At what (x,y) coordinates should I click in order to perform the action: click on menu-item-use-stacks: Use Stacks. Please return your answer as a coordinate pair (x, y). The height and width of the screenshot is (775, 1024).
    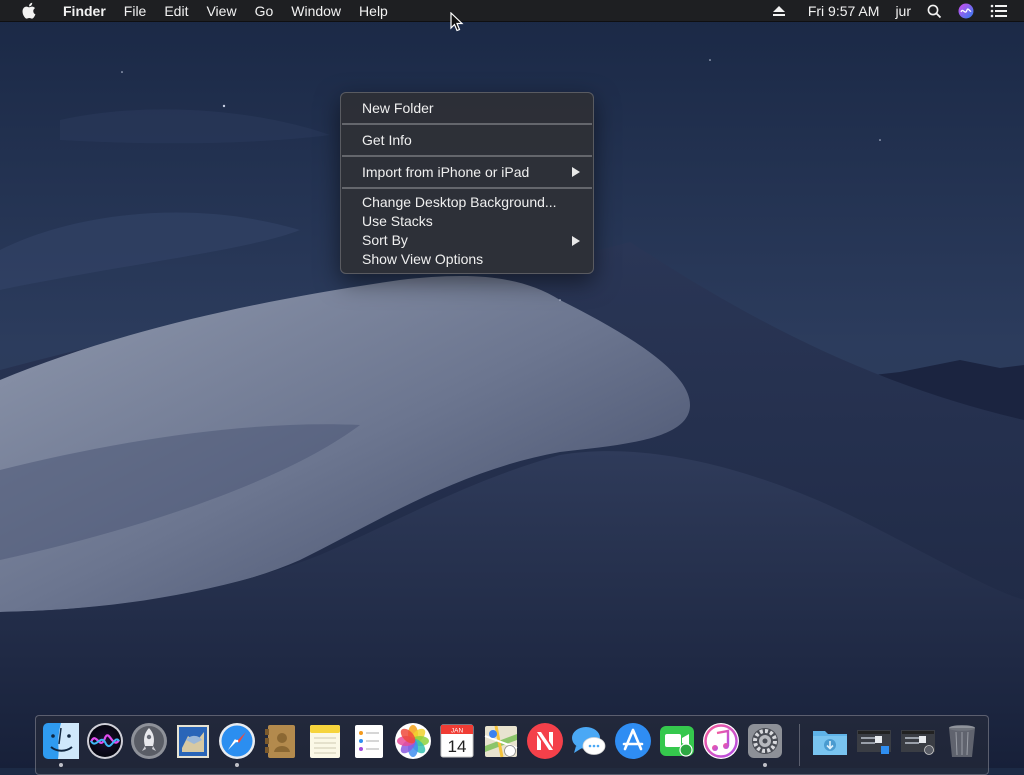
    Looking at the image, I should click on (467, 221).